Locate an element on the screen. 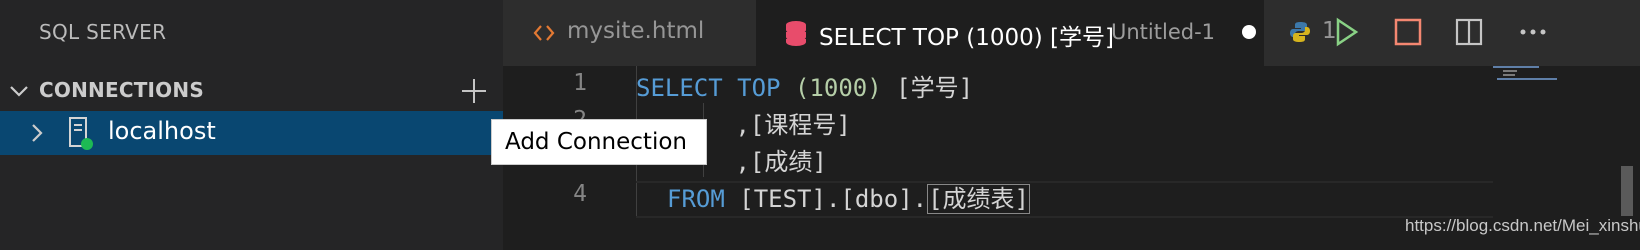 Image resolution: width=1640 pixels, height=250 pixels. add-connection-tooltip: Add Connection is located at coordinates (599, 142).